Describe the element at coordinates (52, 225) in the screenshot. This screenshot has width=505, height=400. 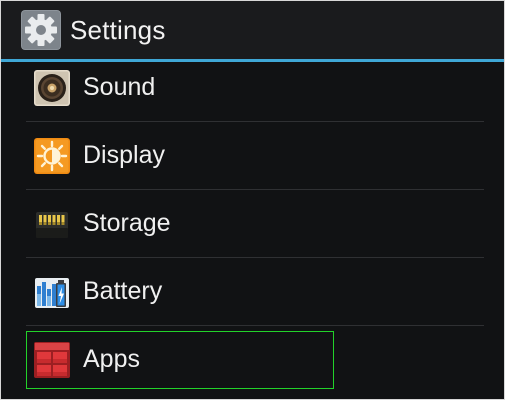
I see `storage-sdcard-icon` at that location.